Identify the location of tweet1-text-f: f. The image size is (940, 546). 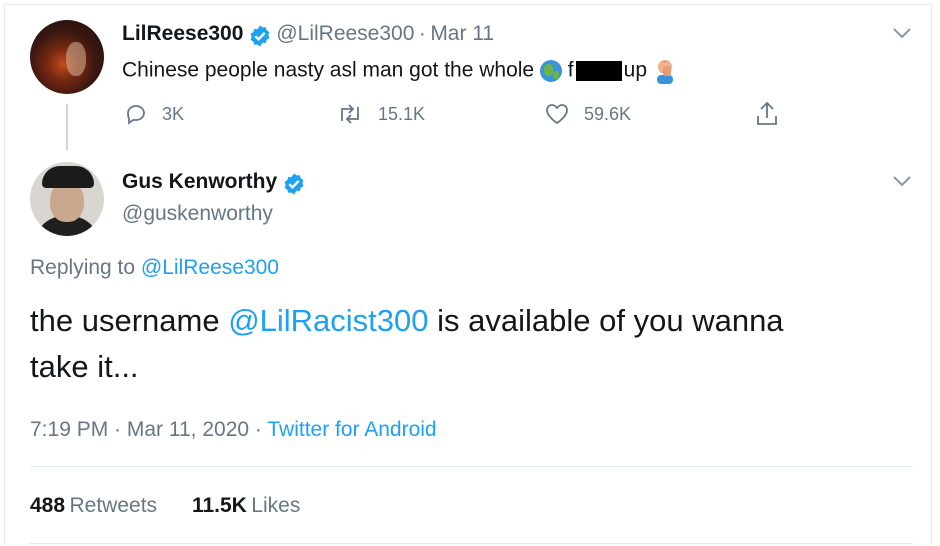
(570, 70).